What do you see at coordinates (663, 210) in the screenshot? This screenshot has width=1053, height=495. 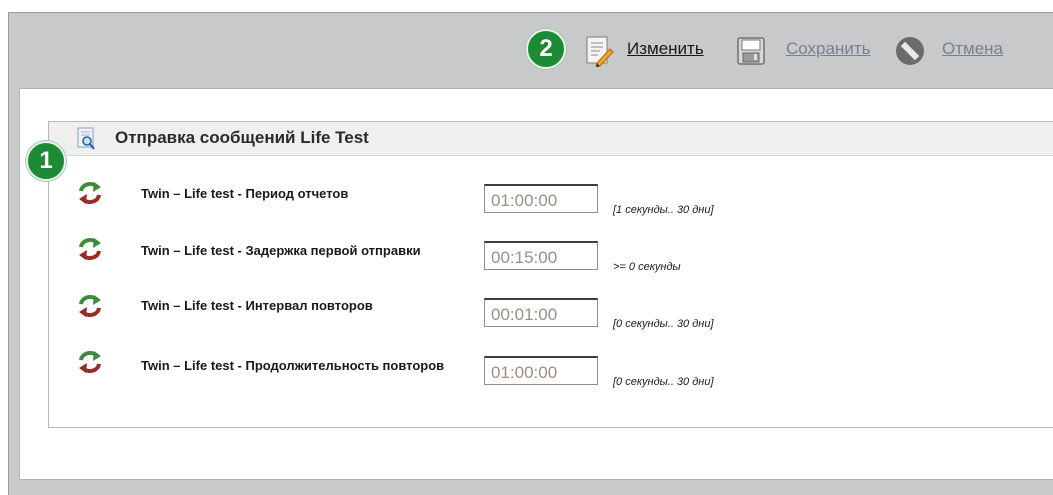 I see `row-range-report-period: [1 секунды.. 30 дни]` at bounding box center [663, 210].